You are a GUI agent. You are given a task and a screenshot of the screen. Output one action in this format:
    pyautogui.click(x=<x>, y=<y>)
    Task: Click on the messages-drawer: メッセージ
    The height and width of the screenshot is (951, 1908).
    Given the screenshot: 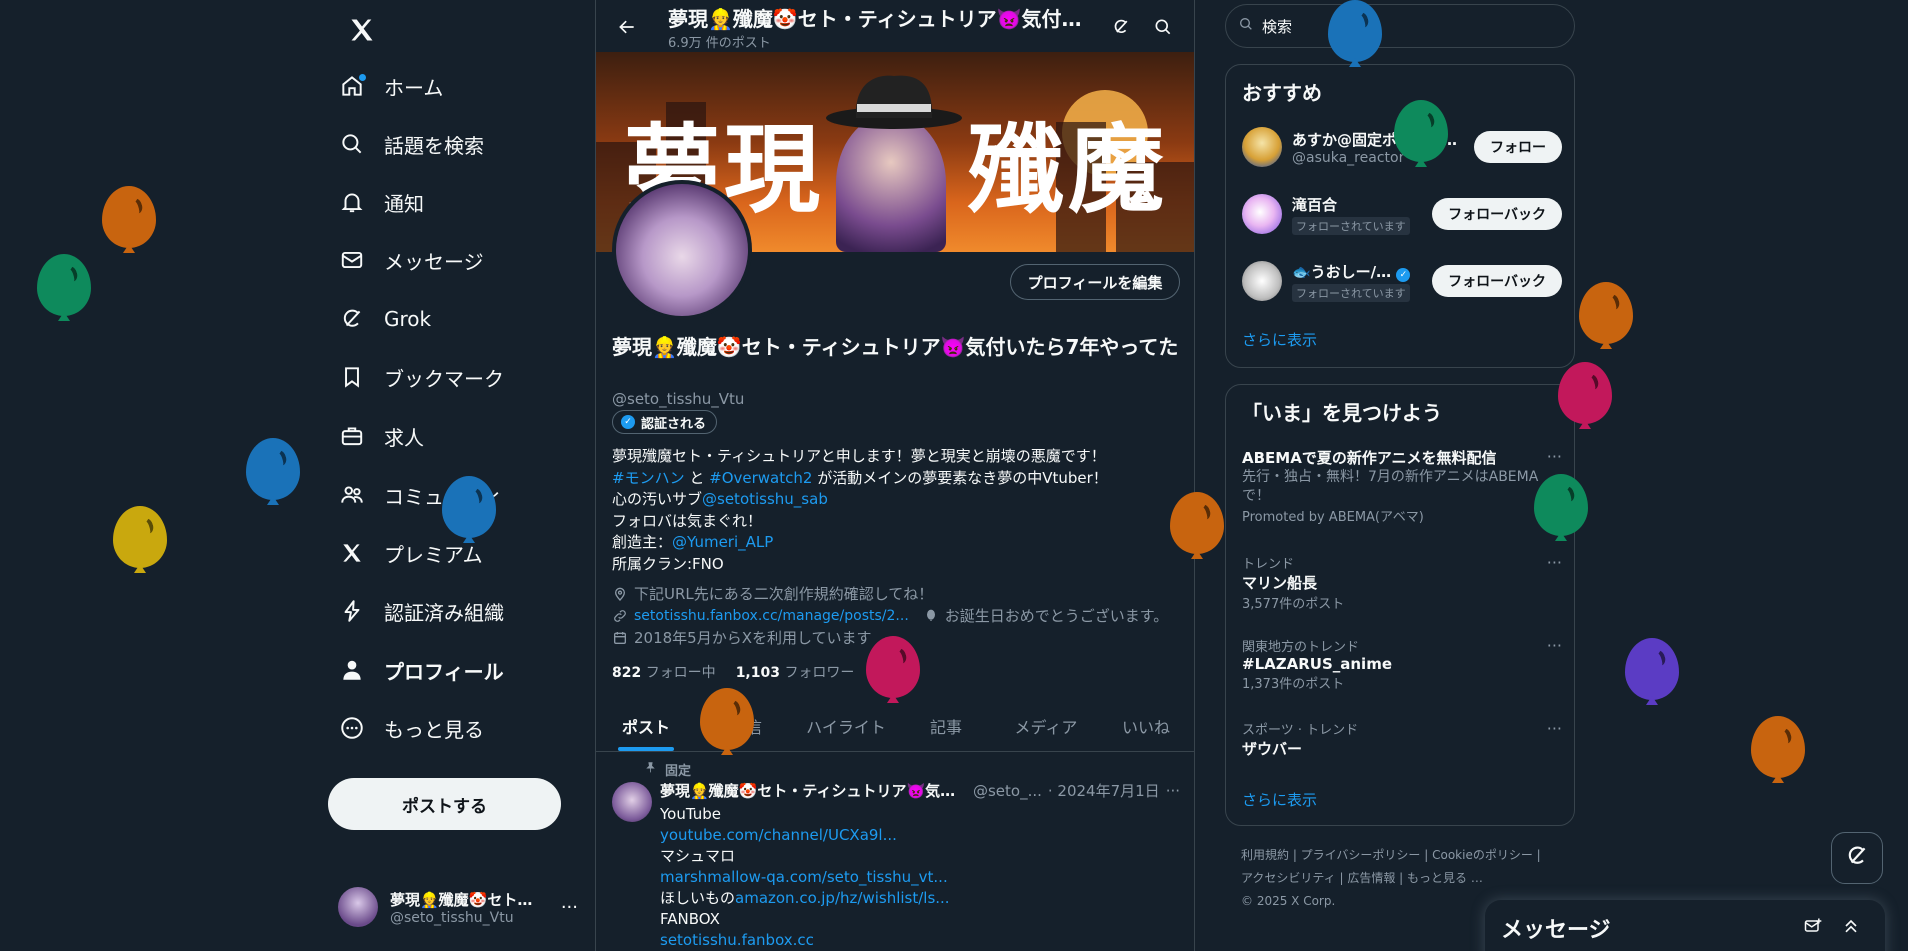 What is the action you would take?
    pyautogui.click(x=1685, y=925)
    